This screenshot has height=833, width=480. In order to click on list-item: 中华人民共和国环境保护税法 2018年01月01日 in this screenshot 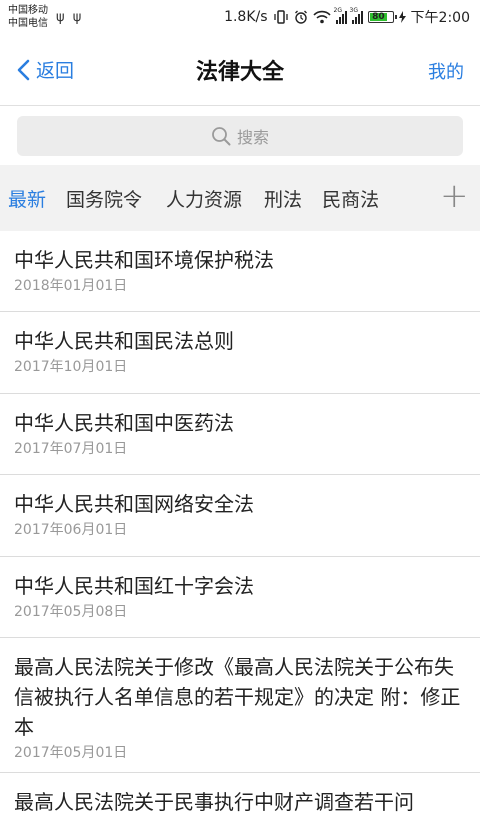, I will do `click(240, 271)`.